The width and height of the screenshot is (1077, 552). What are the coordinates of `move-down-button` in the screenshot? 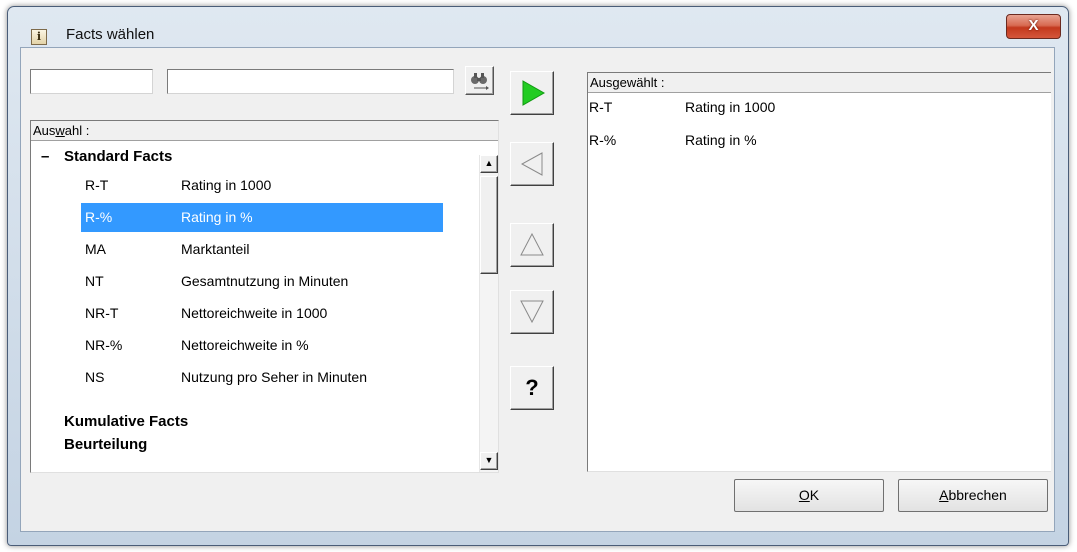 It's located at (532, 312).